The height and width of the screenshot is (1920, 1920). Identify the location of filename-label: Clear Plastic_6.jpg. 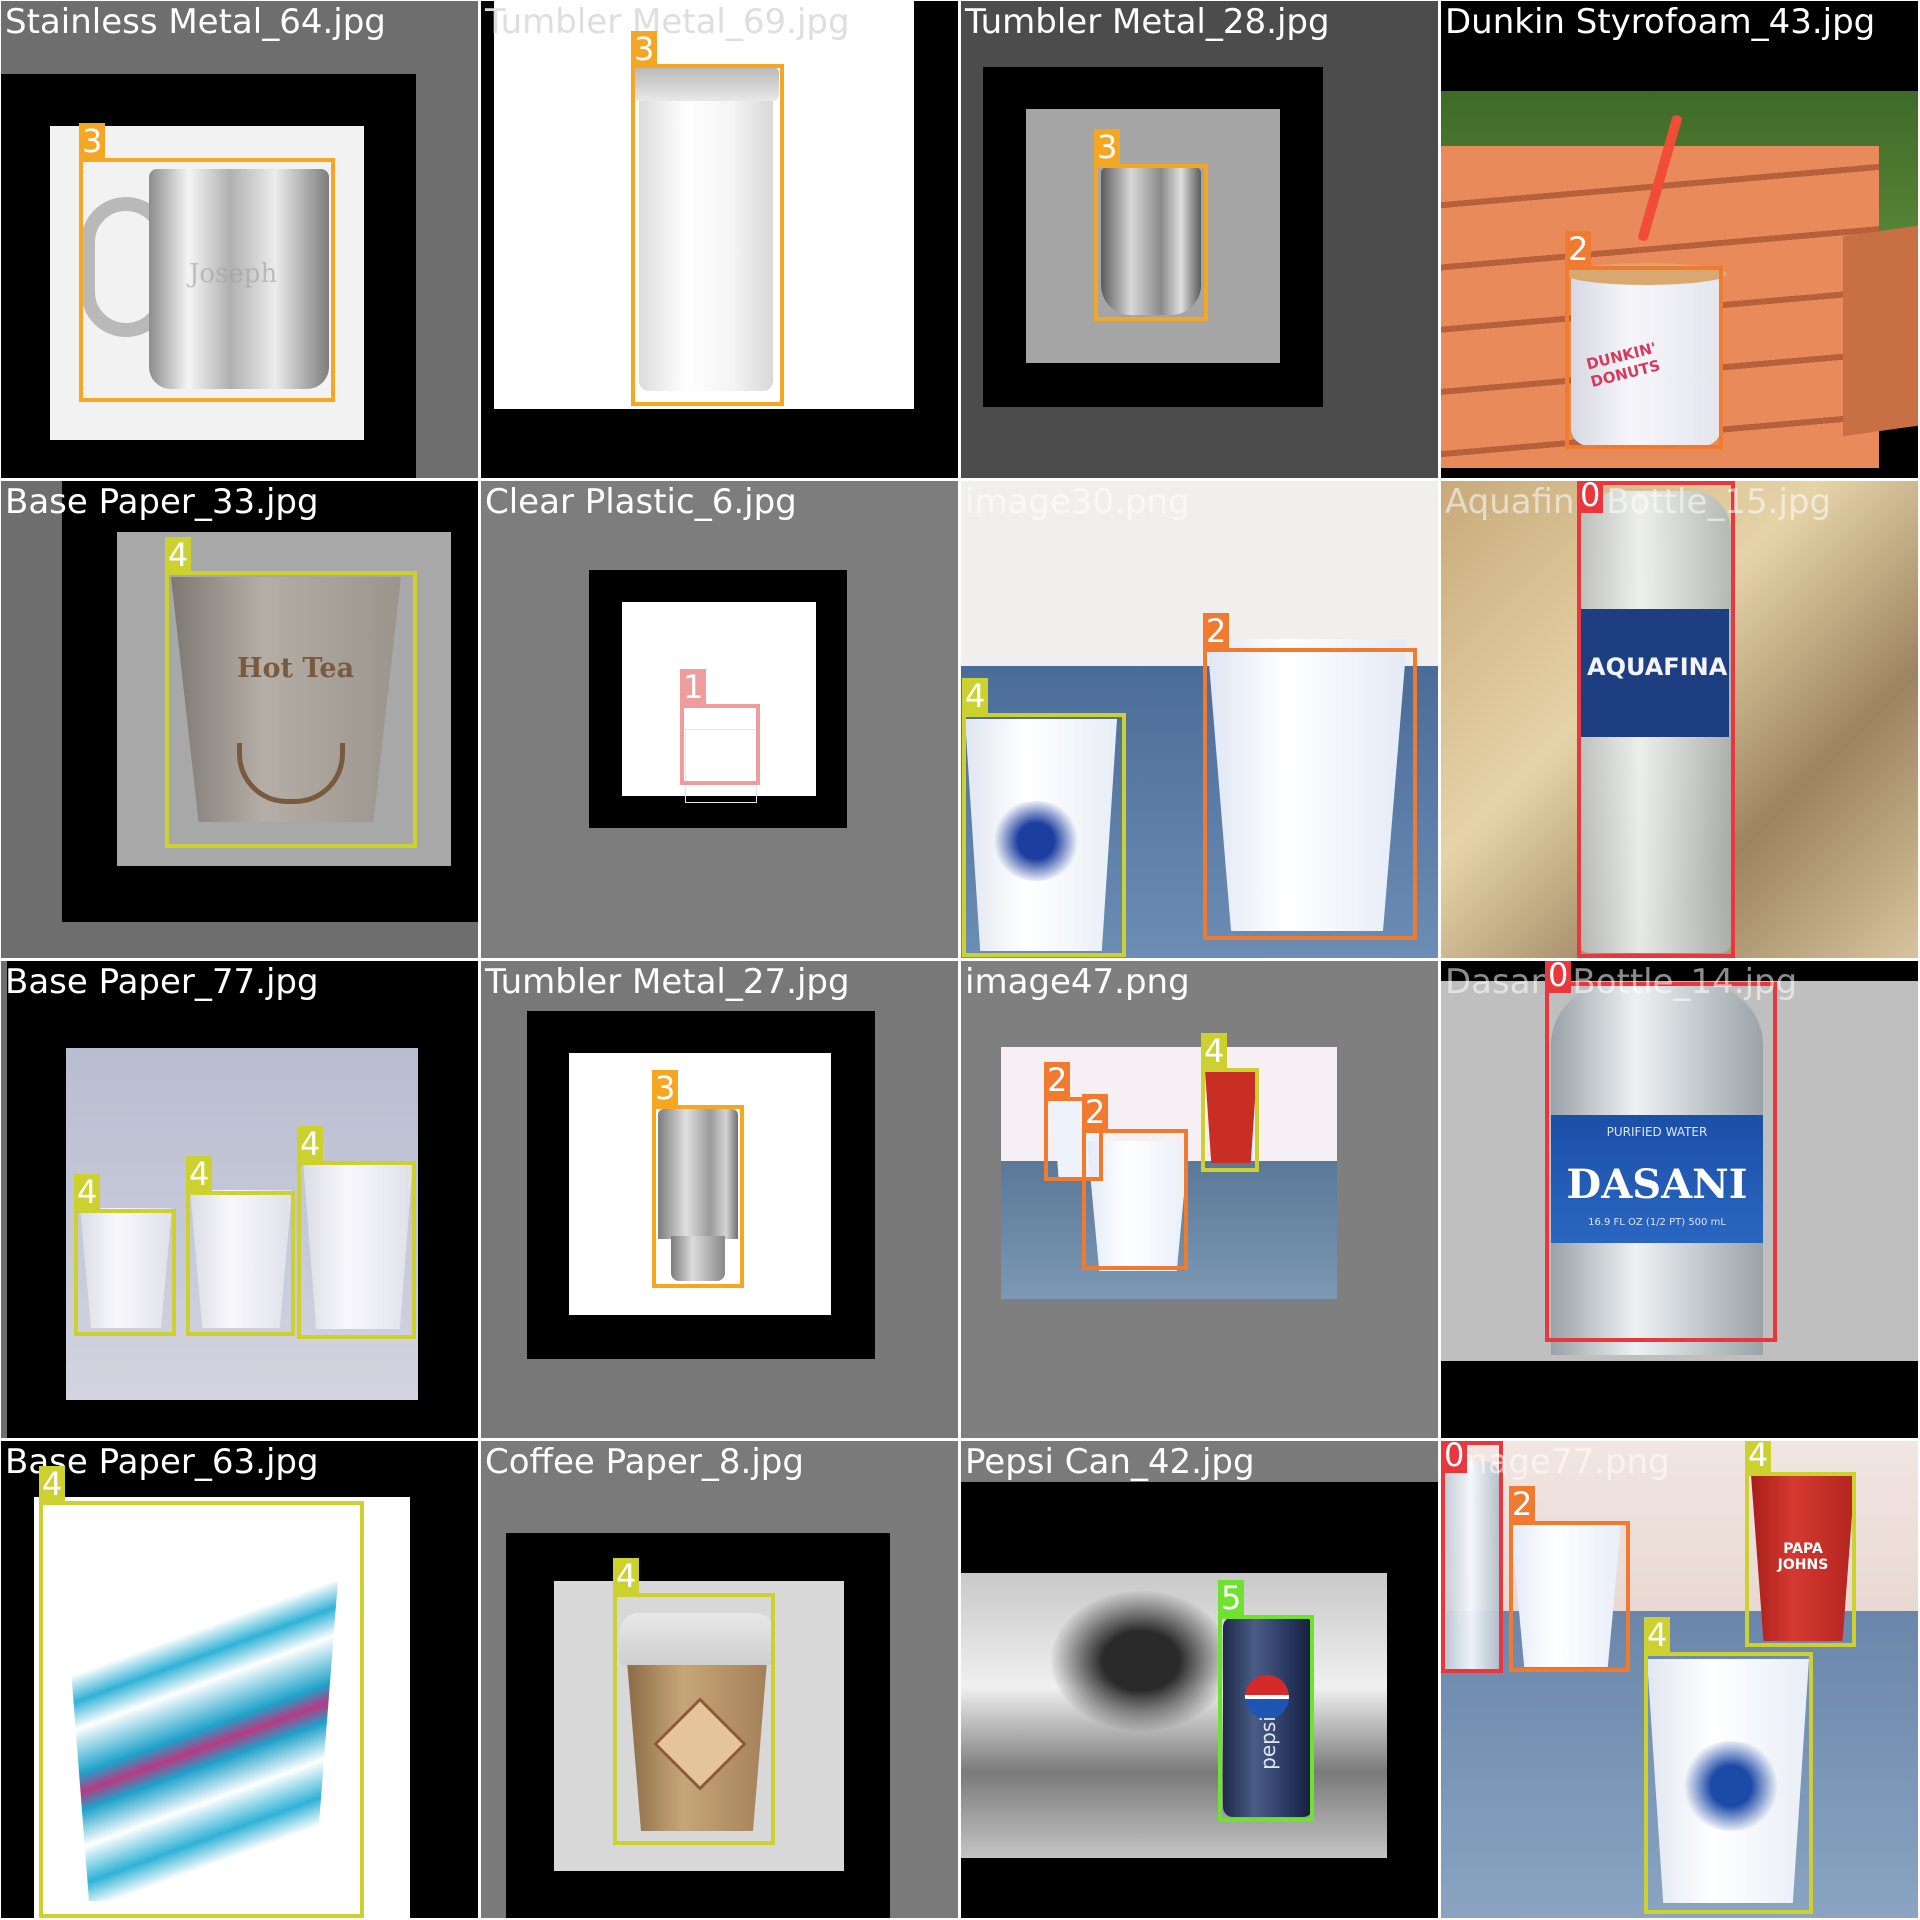
(641, 502).